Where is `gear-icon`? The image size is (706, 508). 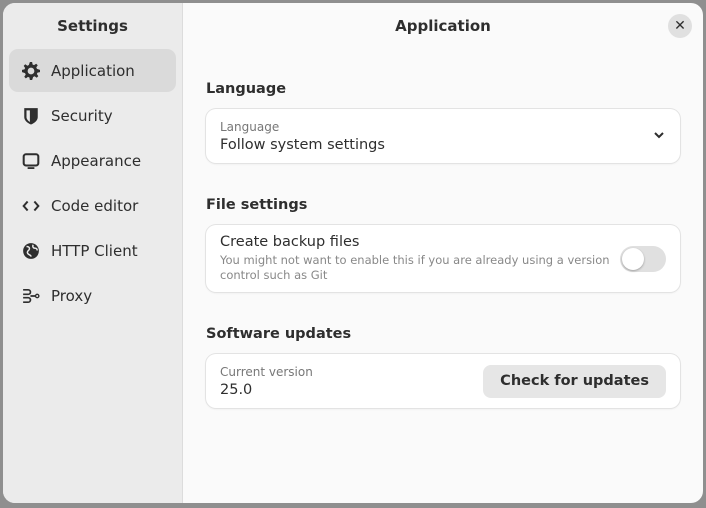
gear-icon is located at coordinates (31, 70).